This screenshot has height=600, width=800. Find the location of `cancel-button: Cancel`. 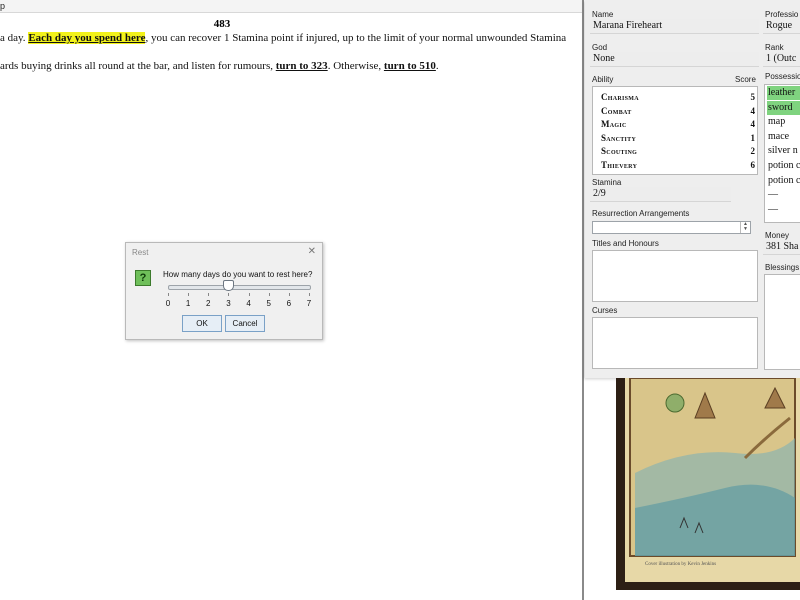

cancel-button: Cancel is located at coordinates (245, 323).